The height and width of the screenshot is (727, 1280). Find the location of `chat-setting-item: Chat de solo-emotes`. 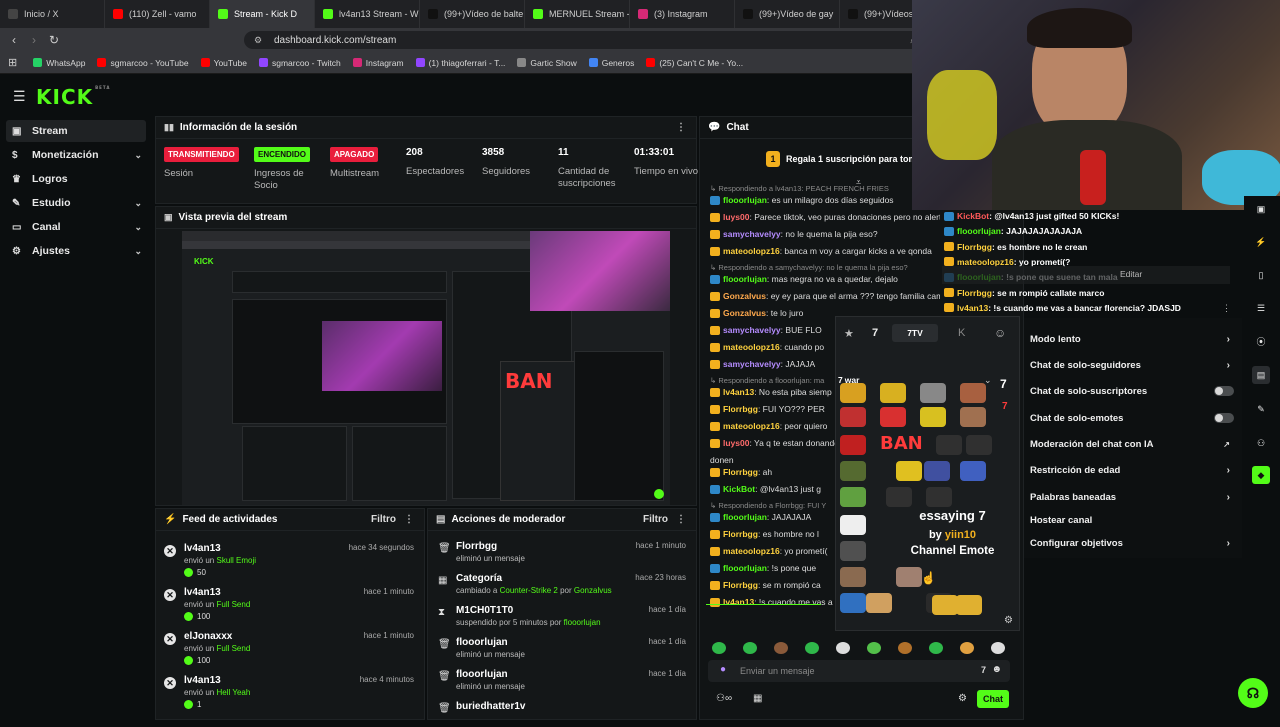

chat-setting-item: Chat de solo-emotes is located at coordinates (1133, 418).